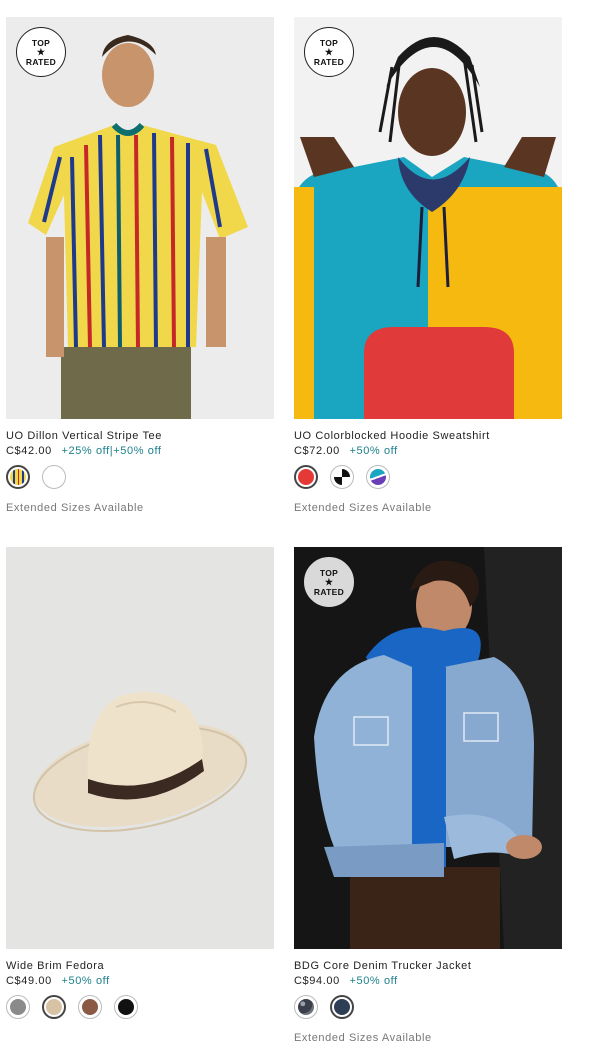  I want to click on product-price: C$94.00, so click(317, 981).